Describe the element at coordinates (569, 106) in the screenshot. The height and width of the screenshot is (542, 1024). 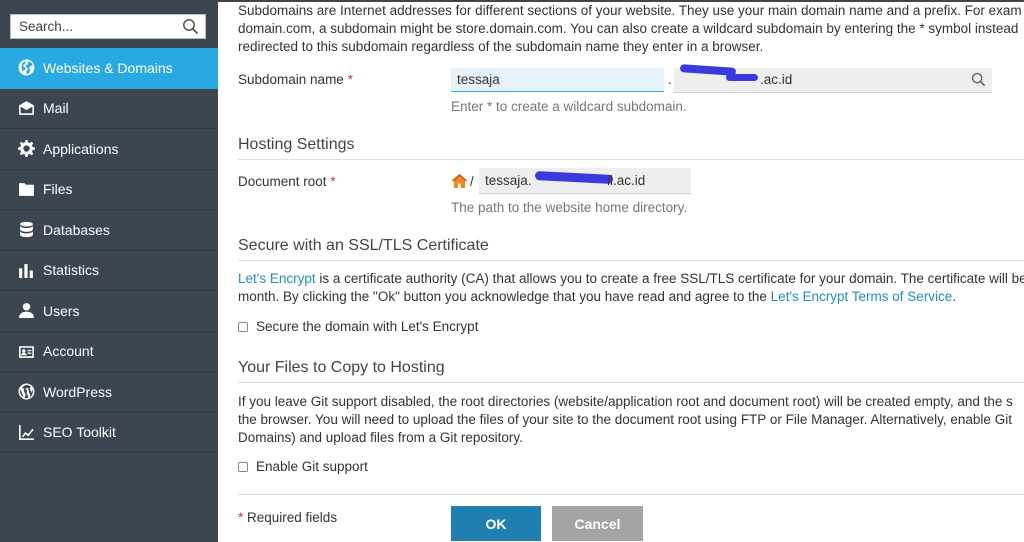
I see `subdomain-hint: Enter * to create a wildcard subdomain.` at that location.